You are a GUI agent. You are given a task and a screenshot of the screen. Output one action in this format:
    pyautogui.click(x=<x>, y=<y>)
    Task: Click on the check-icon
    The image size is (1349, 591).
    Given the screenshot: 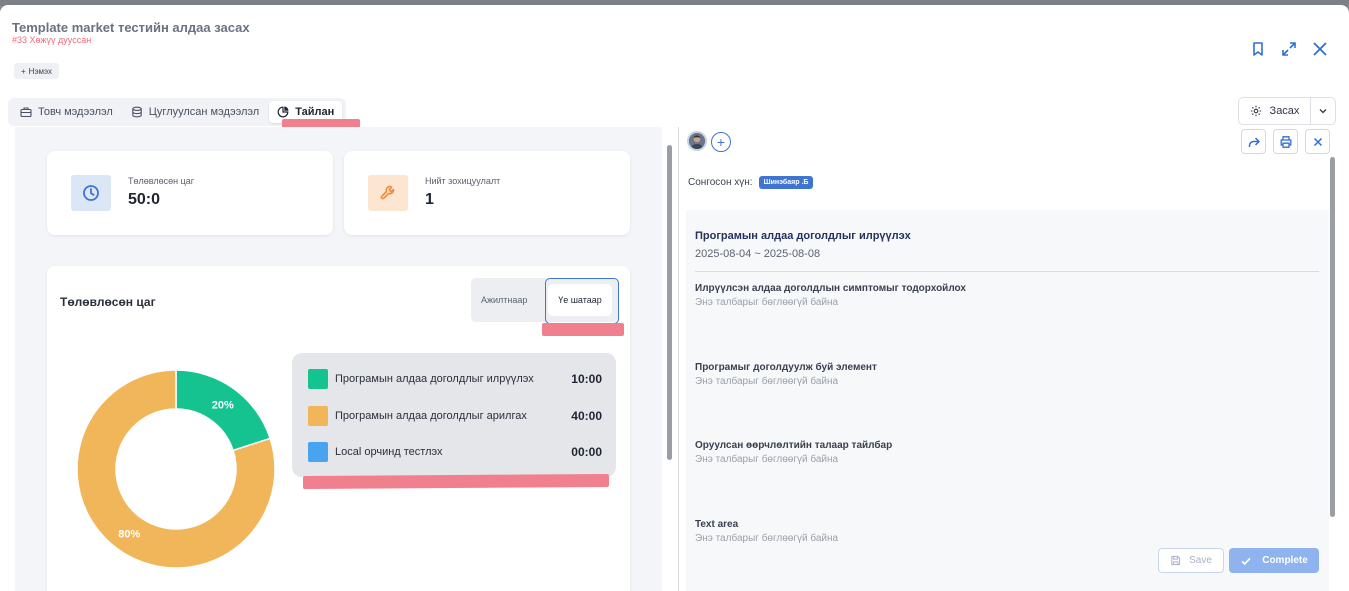 What is the action you would take?
    pyautogui.click(x=1246, y=561)
    